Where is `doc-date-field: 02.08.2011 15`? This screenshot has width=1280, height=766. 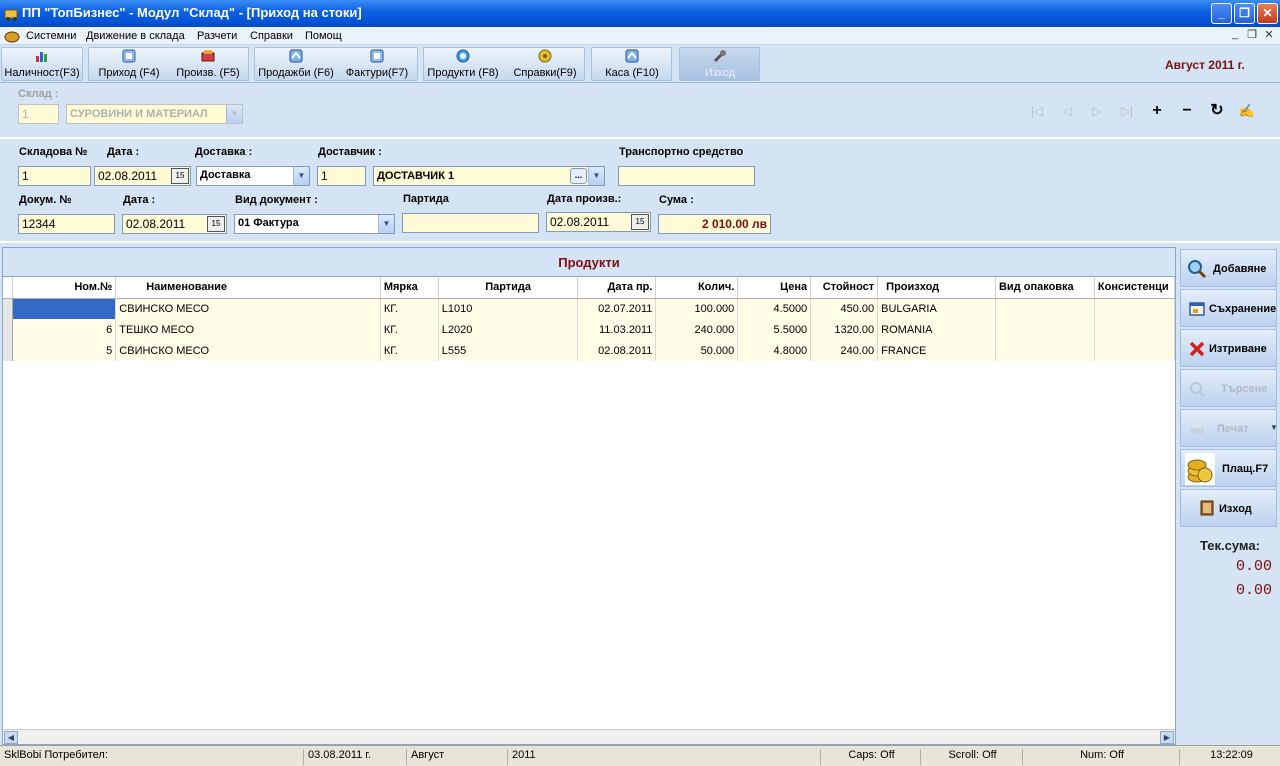 doc-date-field: 02.08.2011 15 is located at coordinates (174, 224).